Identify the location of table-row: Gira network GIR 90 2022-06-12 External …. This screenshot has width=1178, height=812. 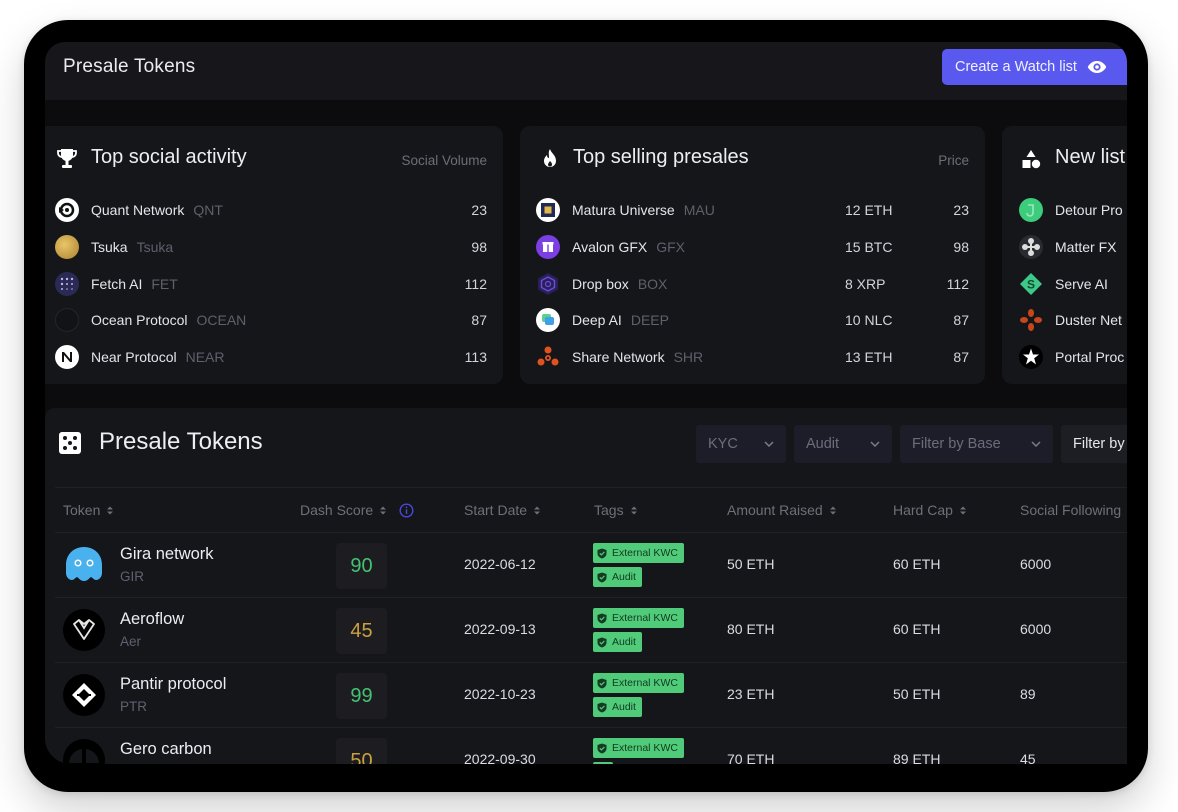
(591, 564).